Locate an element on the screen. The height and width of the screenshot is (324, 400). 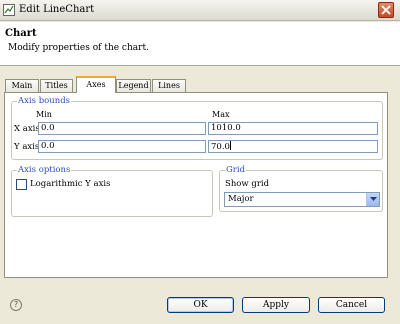
apply-button: Apply is located at coordinates (276, 305).